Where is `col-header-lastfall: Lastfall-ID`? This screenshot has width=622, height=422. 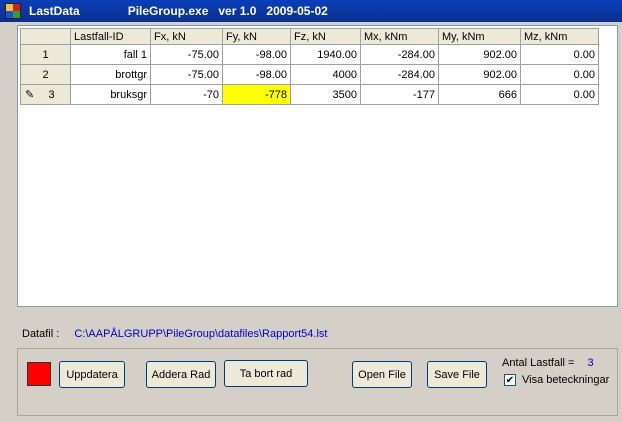
col-header-lastfall: Lastfall-ID is located at coordinates (110, 36).